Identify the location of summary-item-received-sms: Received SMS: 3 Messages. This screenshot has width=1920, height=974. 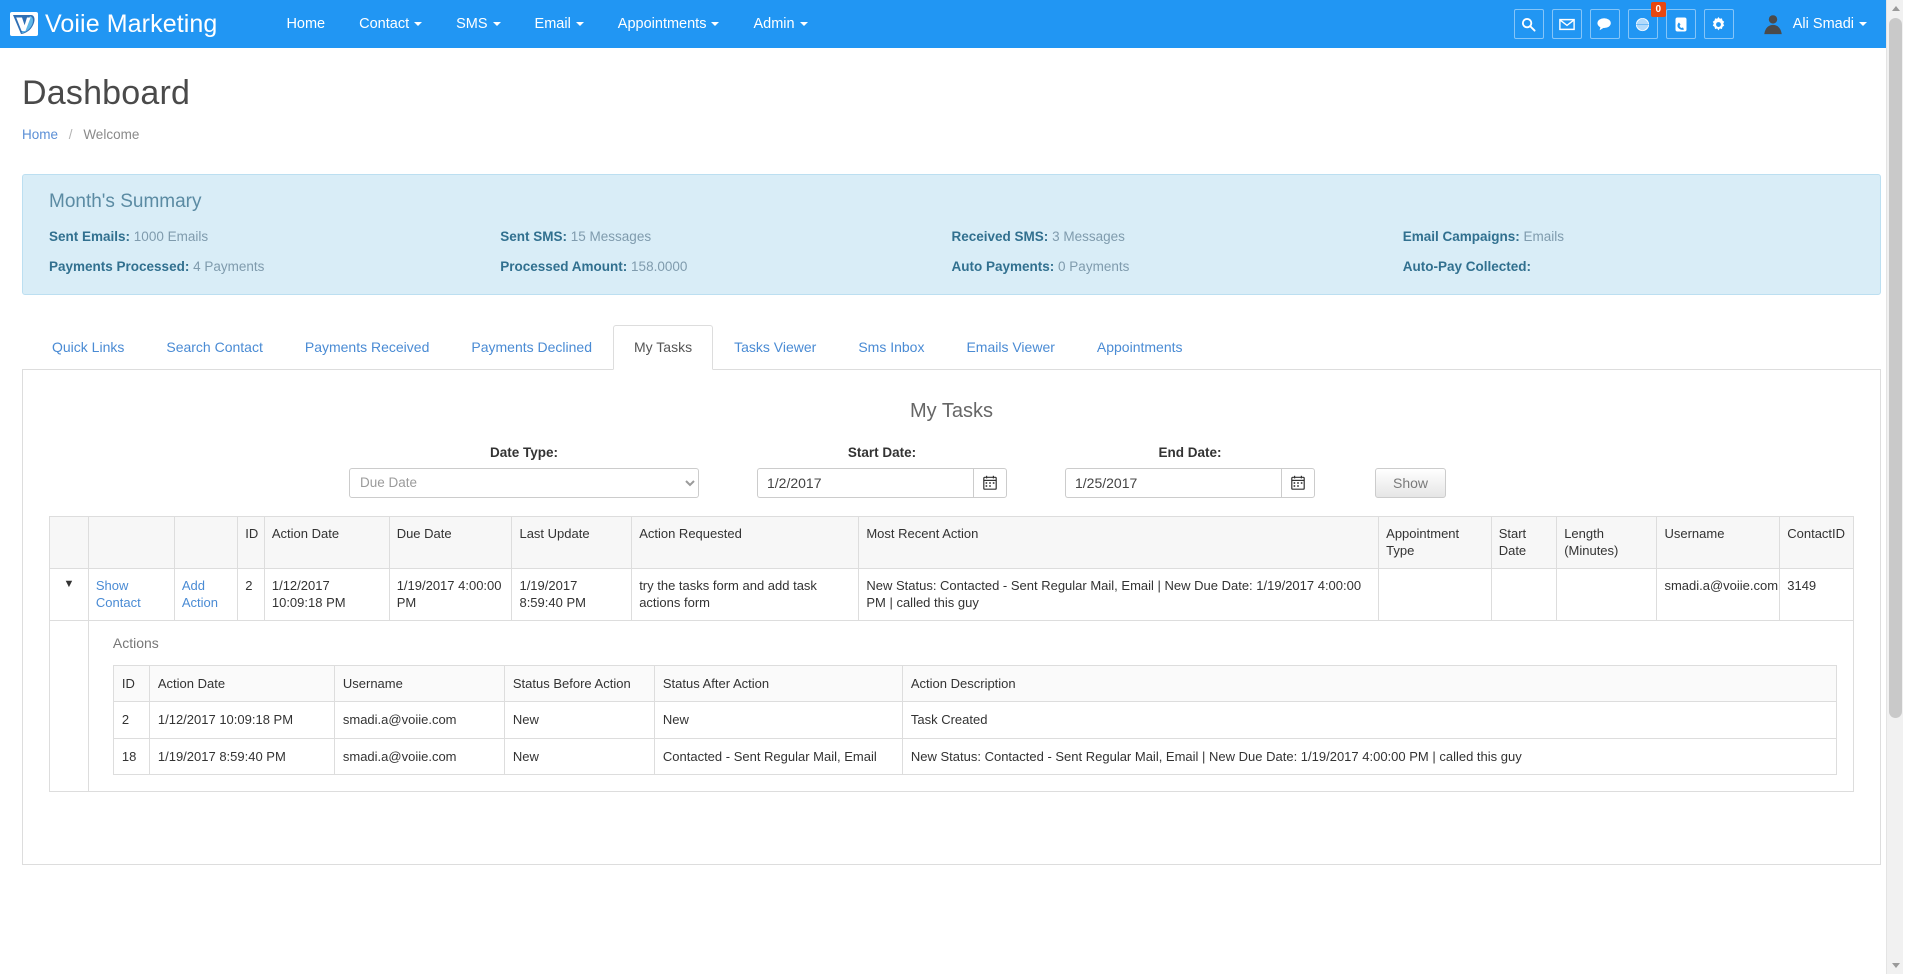
(1177, 236).